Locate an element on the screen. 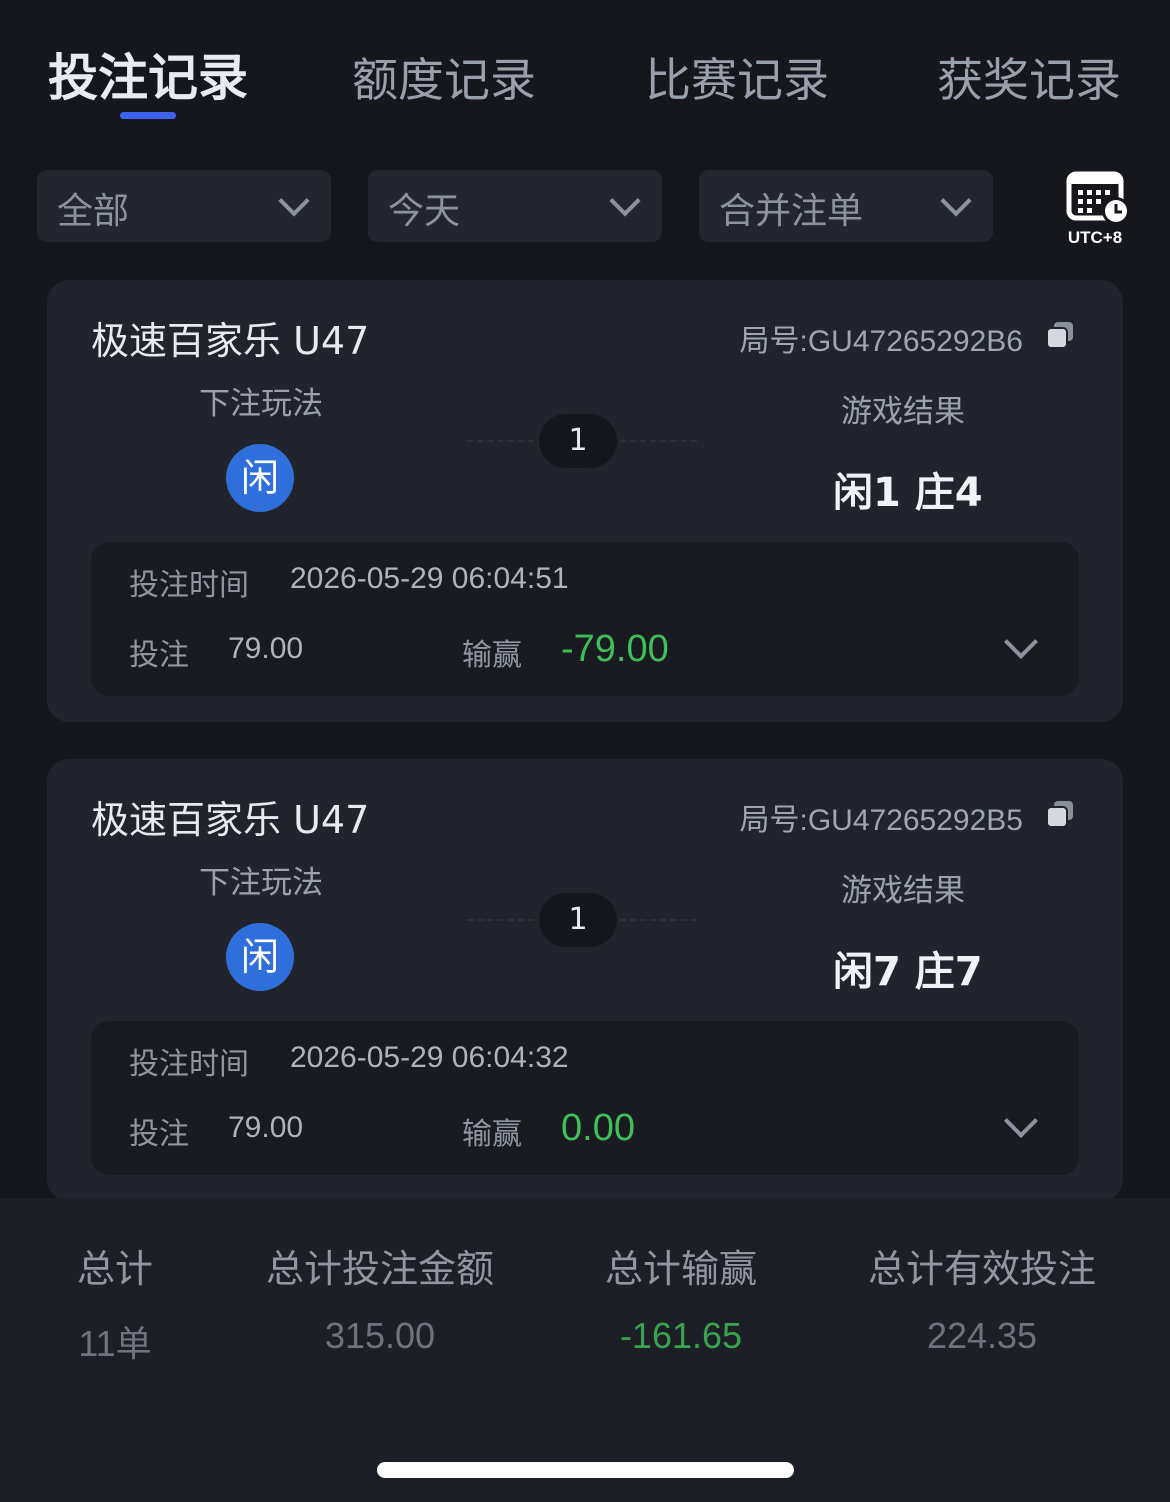 This screenshot has width=1170, height=1502. summary-valid-bet: 总计有效投注 224.35 is located at coordinates (982, 1297).